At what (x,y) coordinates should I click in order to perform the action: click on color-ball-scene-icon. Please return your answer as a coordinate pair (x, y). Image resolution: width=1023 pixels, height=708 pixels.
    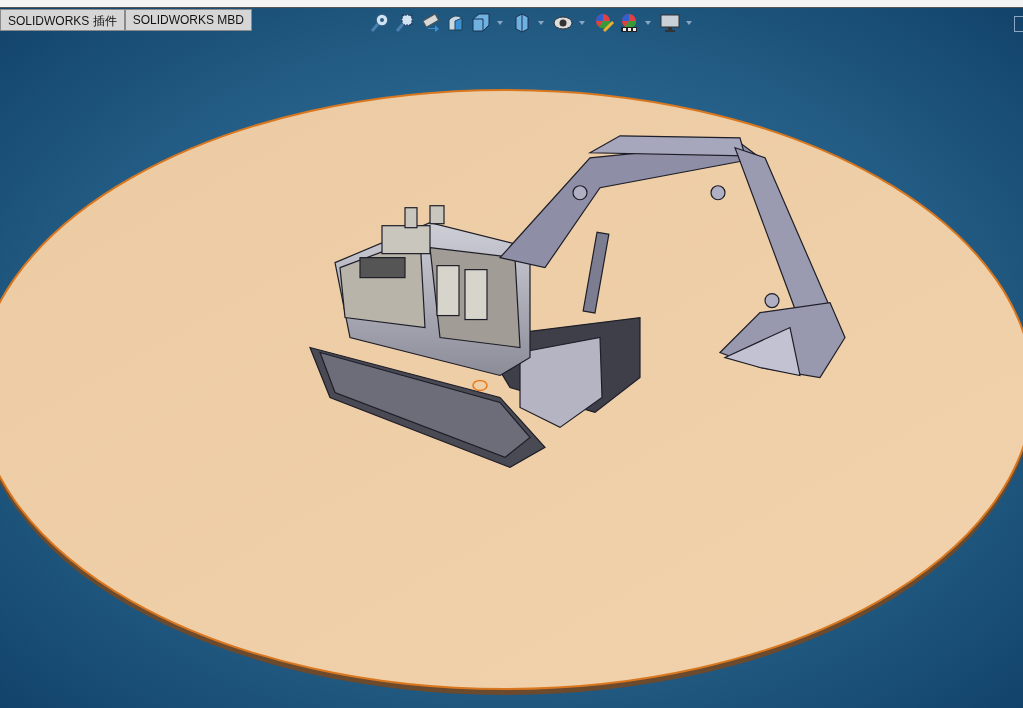
    Looking at the image, I should click on (629, 23).